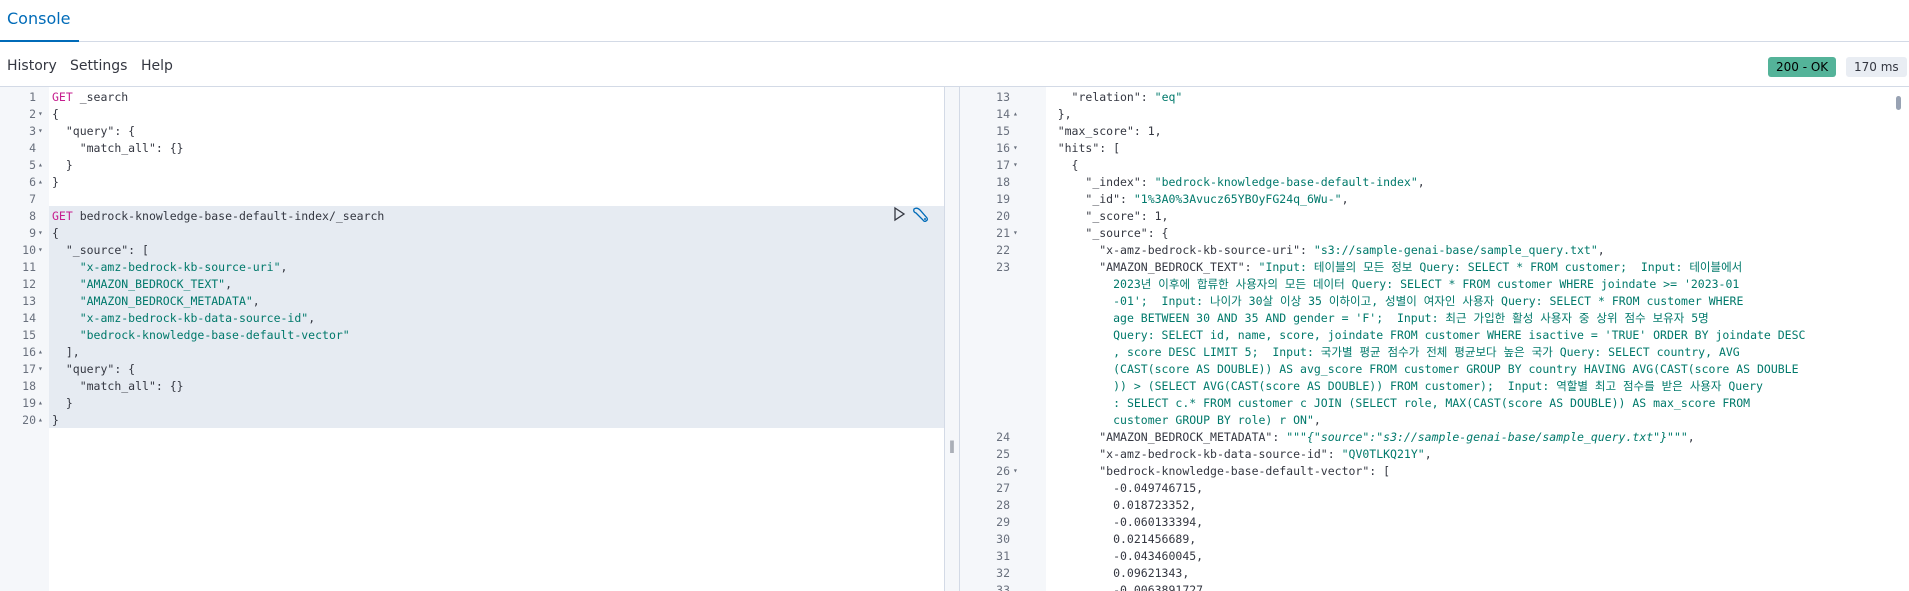 Image resolution: width=1909 pixels, height=591 pixels. I want to click on code-line: 0.021456689,, so click(1113, 539).